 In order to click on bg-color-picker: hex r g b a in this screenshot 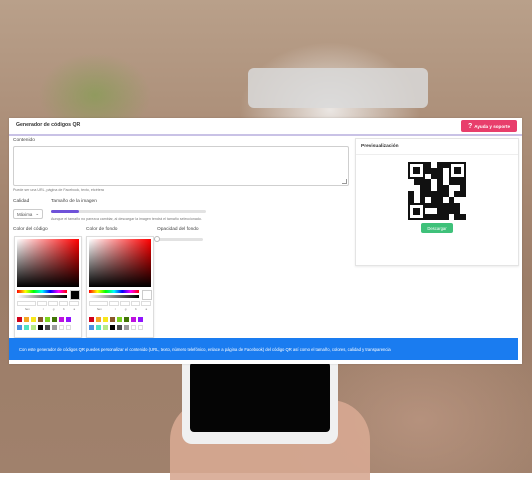, I will do `click(120, 287)`.